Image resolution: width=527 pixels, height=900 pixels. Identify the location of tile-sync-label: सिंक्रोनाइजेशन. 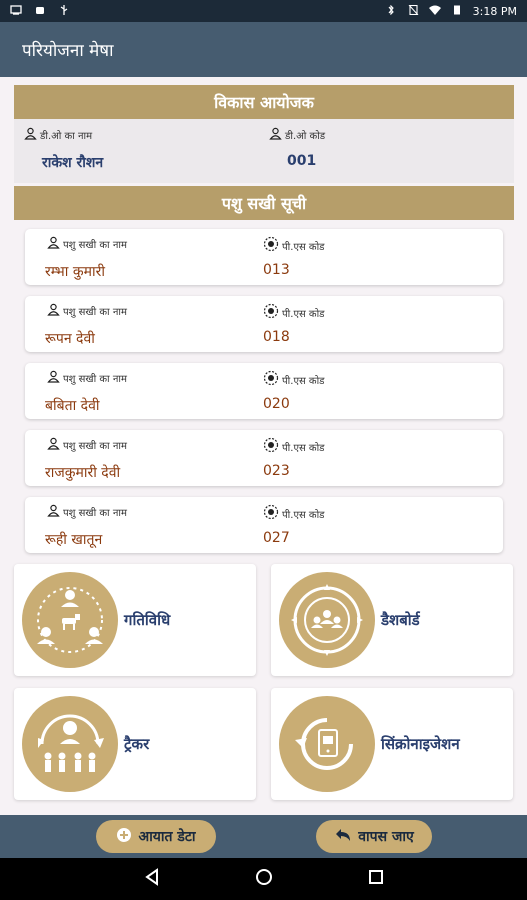
(420, 744).